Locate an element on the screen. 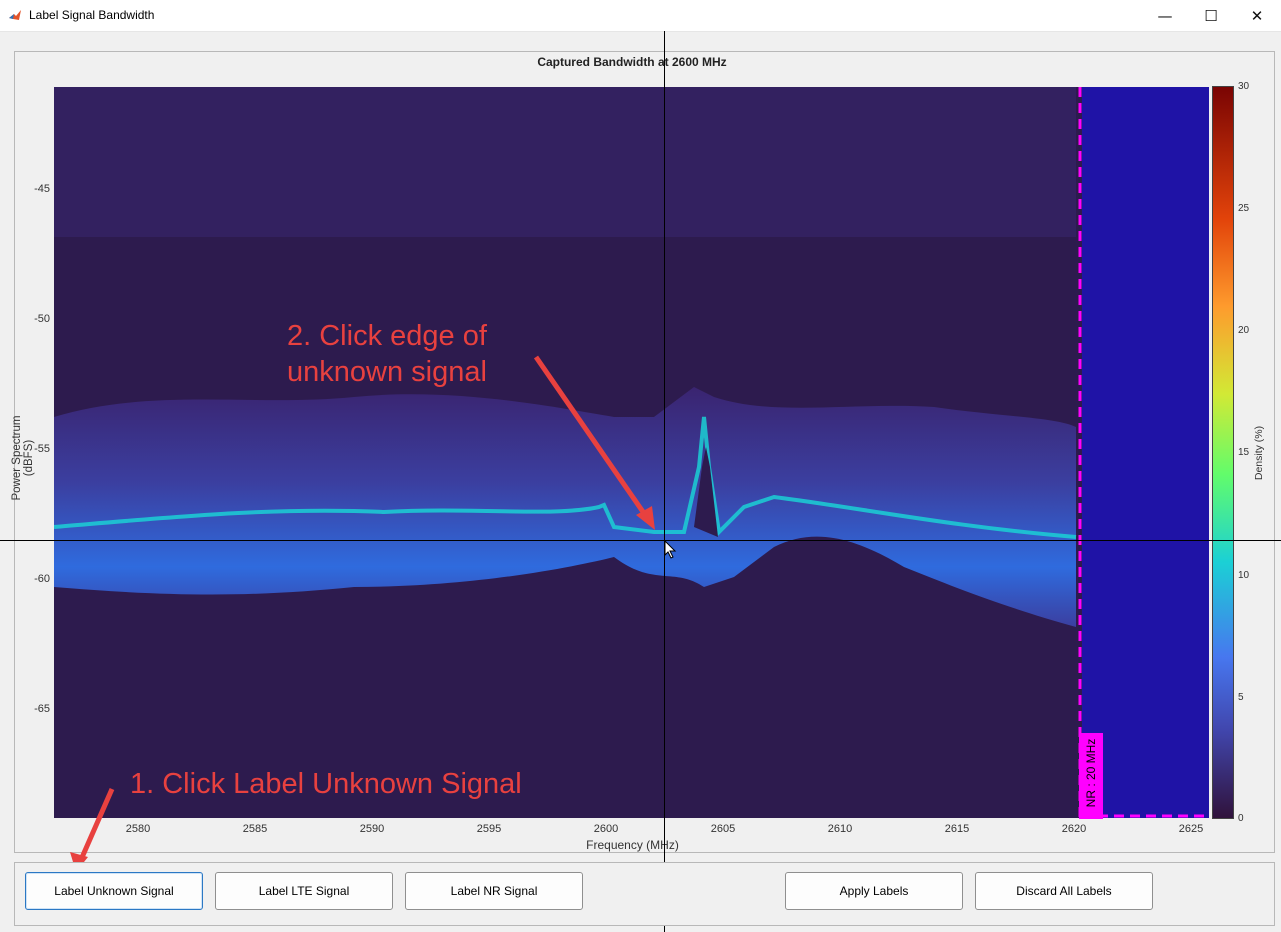 Image resolution: width=1281 pixels, height=932 pixels. colorbar-tick: 20 is located at coordinates (1244, 330).